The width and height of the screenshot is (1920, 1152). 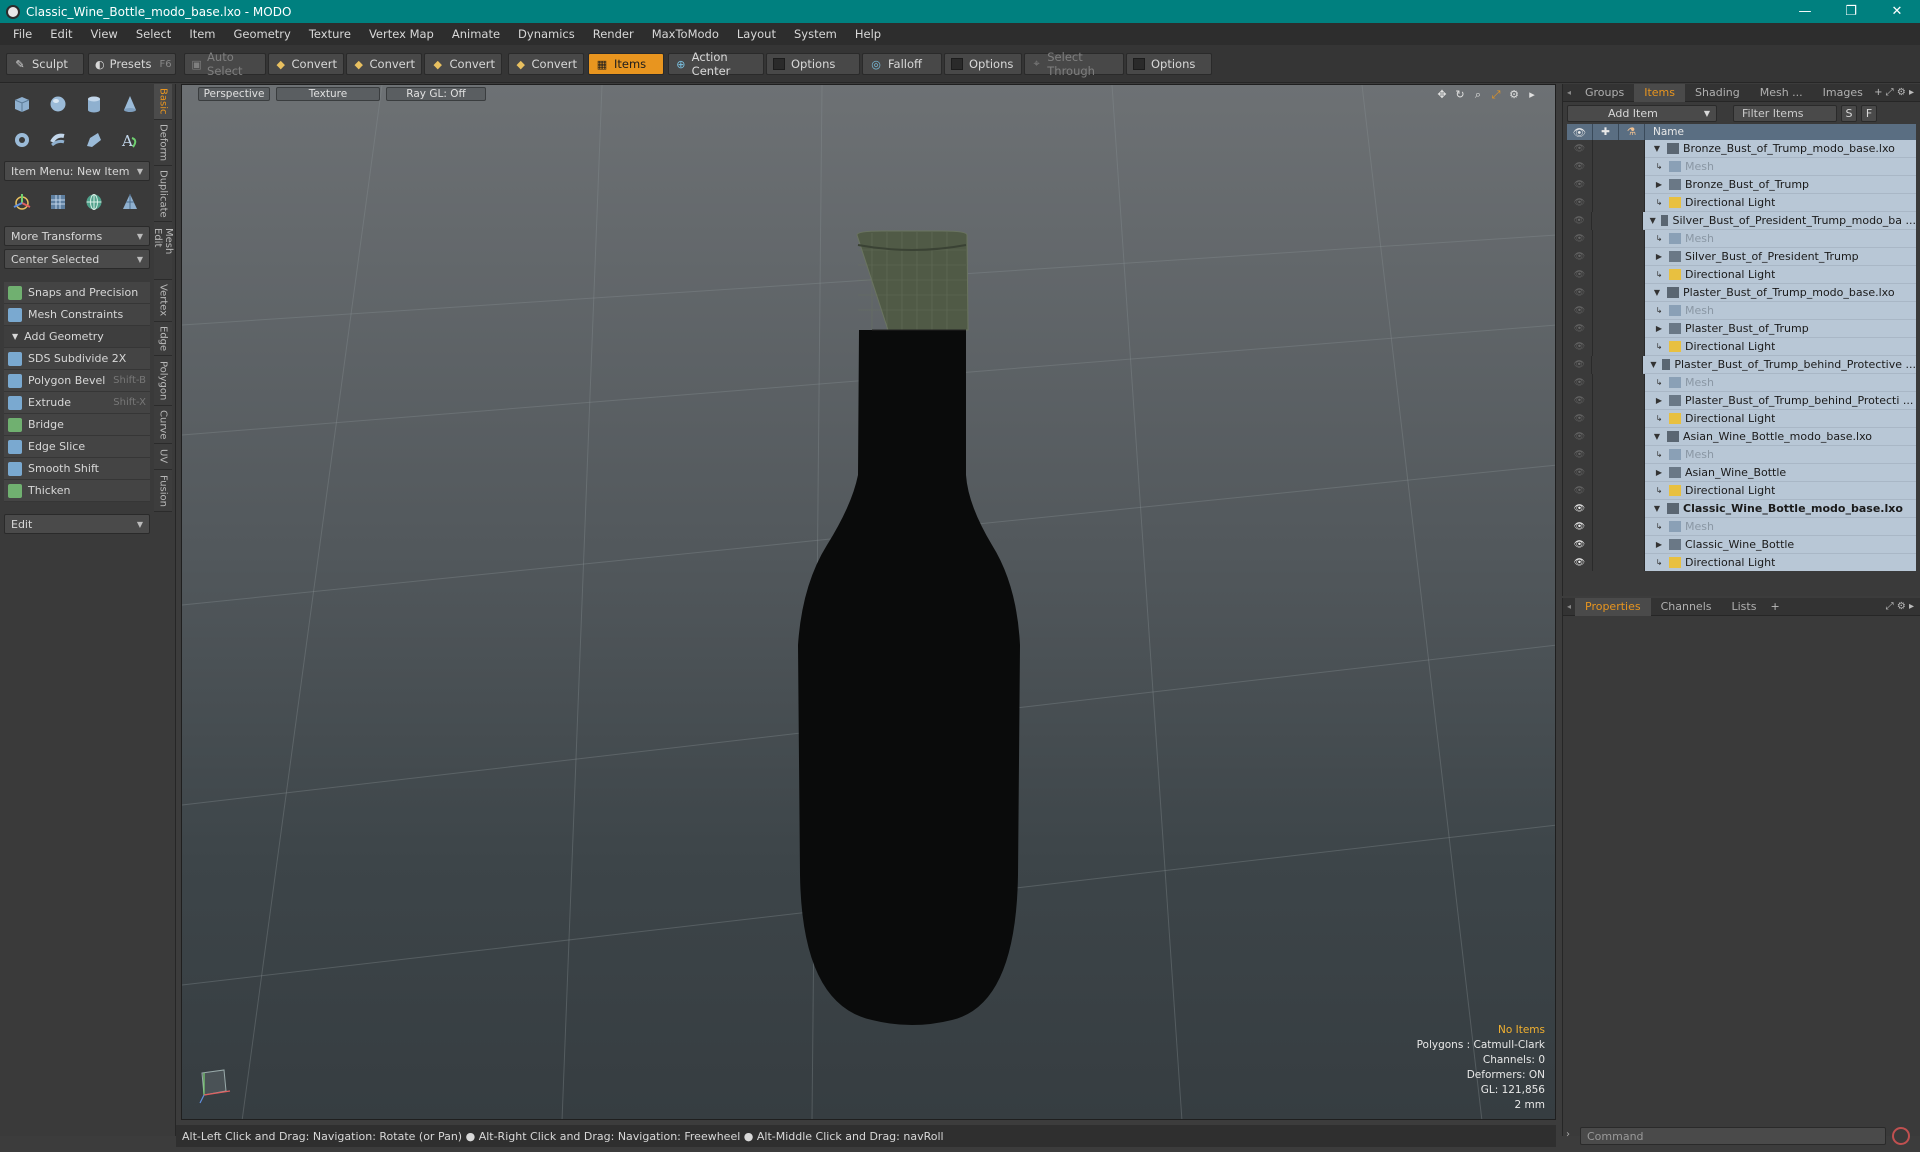 I want to click on mesh-constraints-button: Mesh Constraints, so click(x=77, y=315).